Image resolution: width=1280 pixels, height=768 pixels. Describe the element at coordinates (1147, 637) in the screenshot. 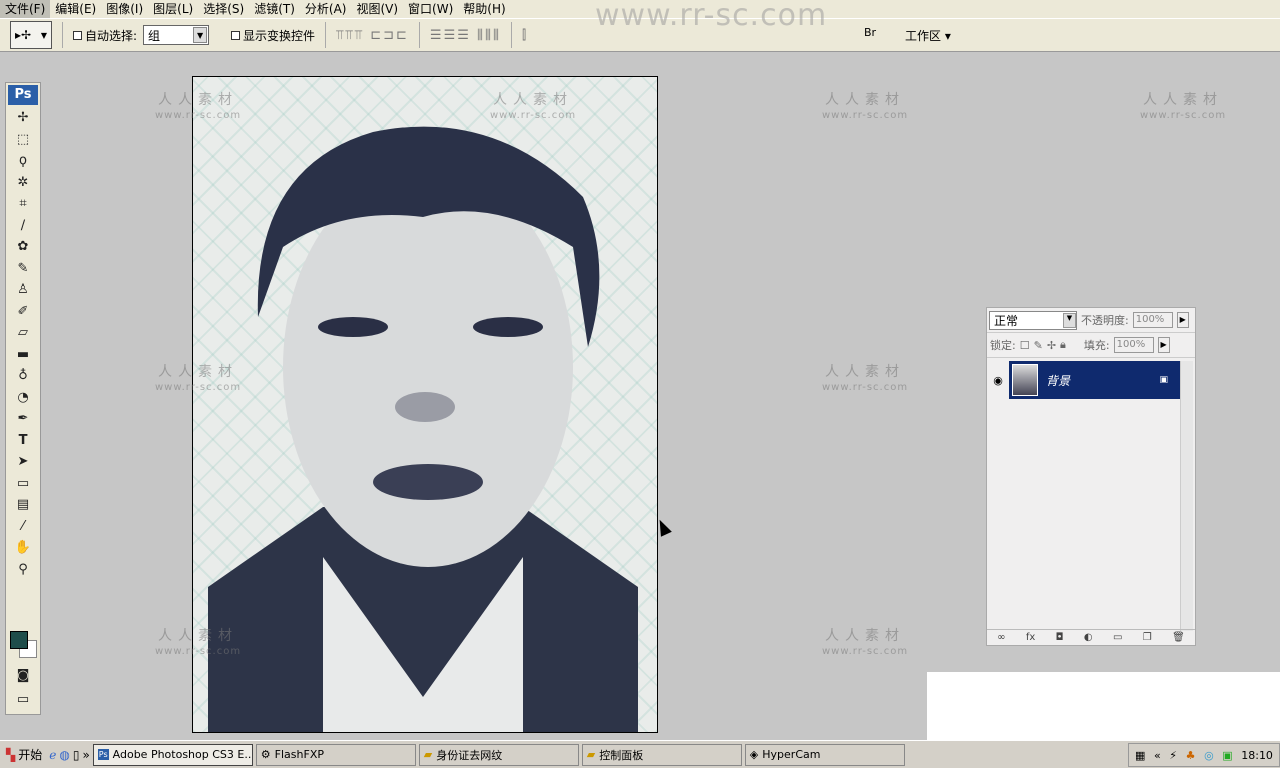

I see `new-layer-icon: ❐` at that location.